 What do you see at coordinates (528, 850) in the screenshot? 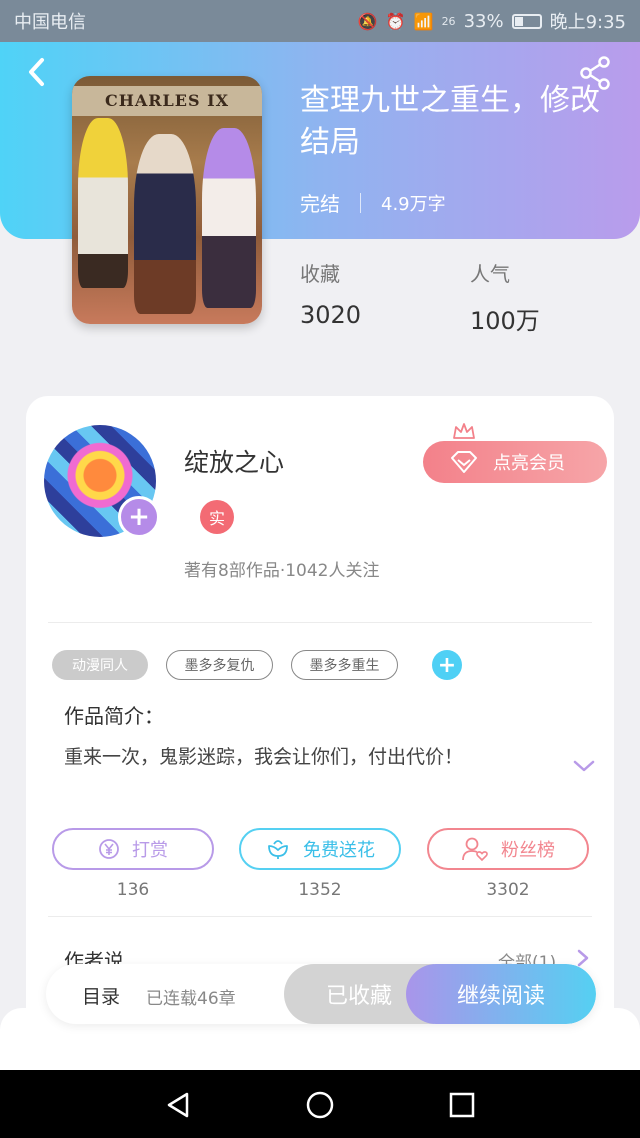
I see `fan-ranking-label: 粉丝榜` at bounding box center [528, 850].